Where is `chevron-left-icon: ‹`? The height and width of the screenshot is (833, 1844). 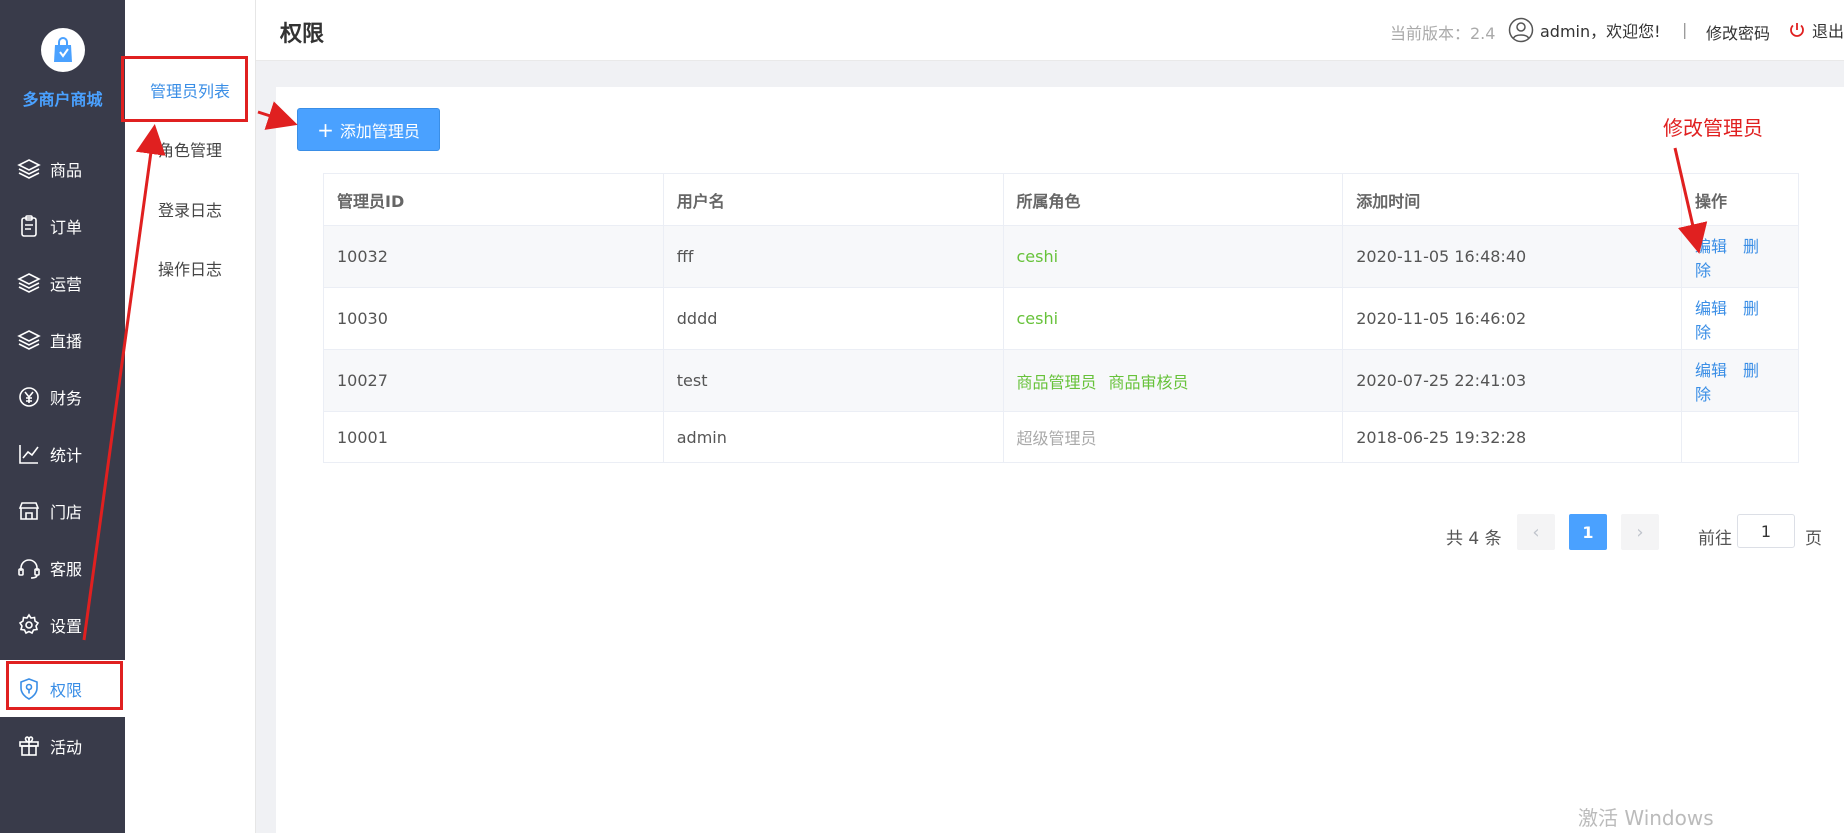 chevron-left-icon: ‹ is located at coordinates (1536, 532).